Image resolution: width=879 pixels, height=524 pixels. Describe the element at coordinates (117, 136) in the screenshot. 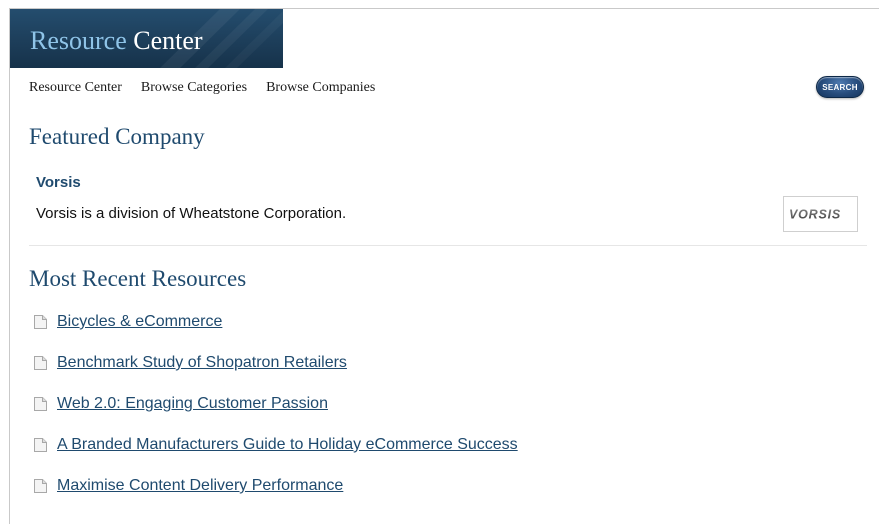

I see `featured-company-heading: Featured Company` at that location.